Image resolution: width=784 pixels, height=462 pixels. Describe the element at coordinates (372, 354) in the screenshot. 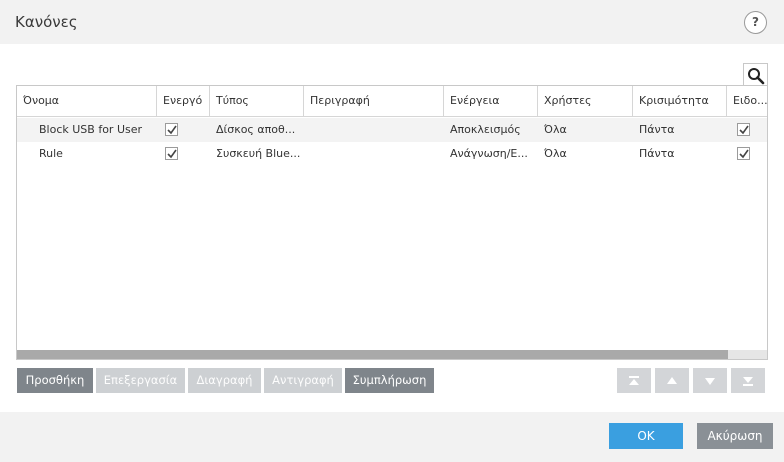

I see `scrollbar-thumb` at that location.